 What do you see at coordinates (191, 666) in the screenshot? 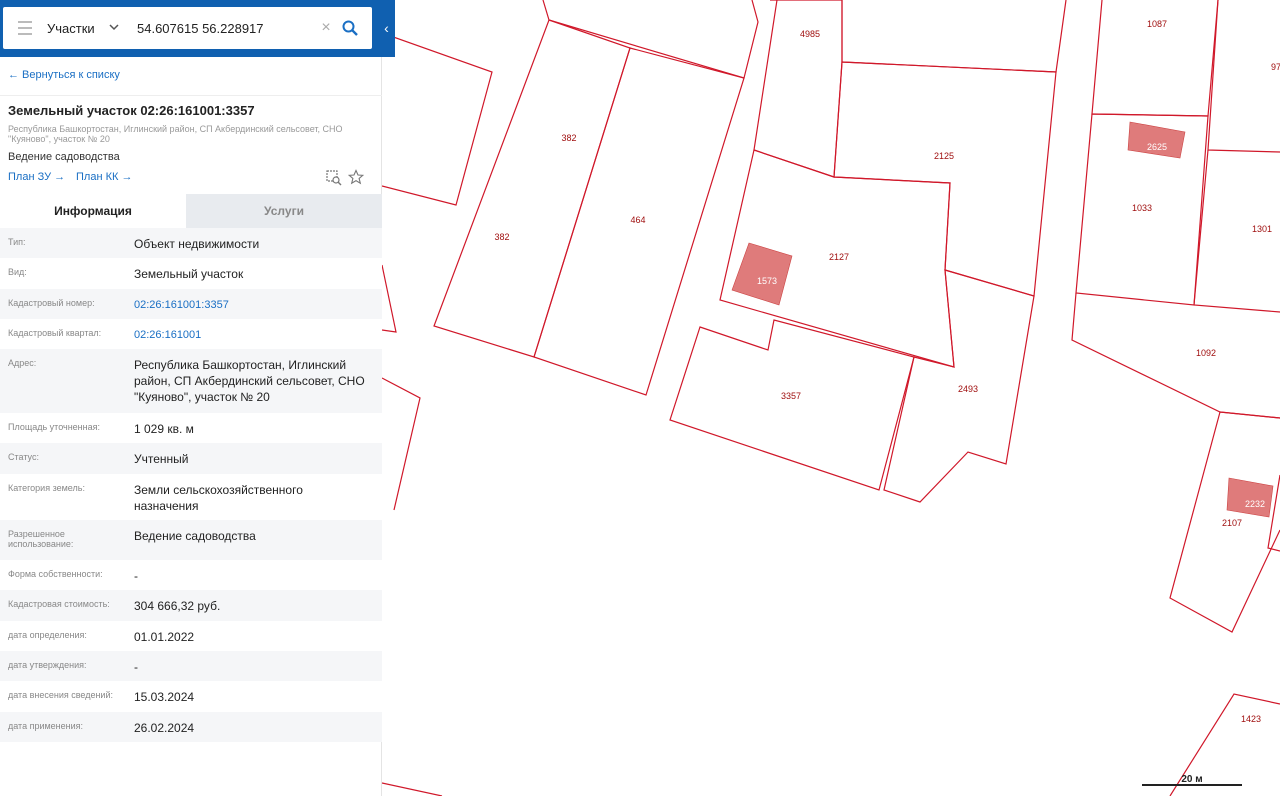
I see `property-row: дата утверждения: -` at bounding box center [191, 666].